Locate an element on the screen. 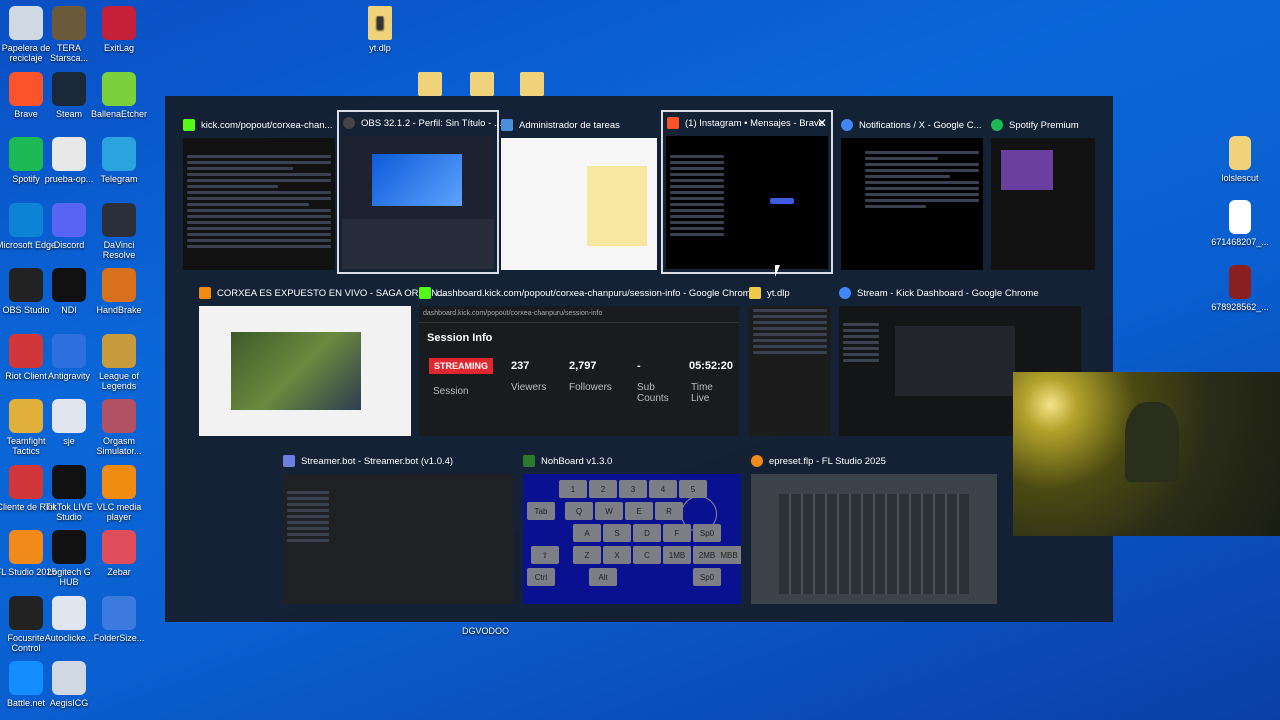 The width and height of the screenshot is (1280, 720). keyboard-key: 5 is located at coordinates (693, 489).